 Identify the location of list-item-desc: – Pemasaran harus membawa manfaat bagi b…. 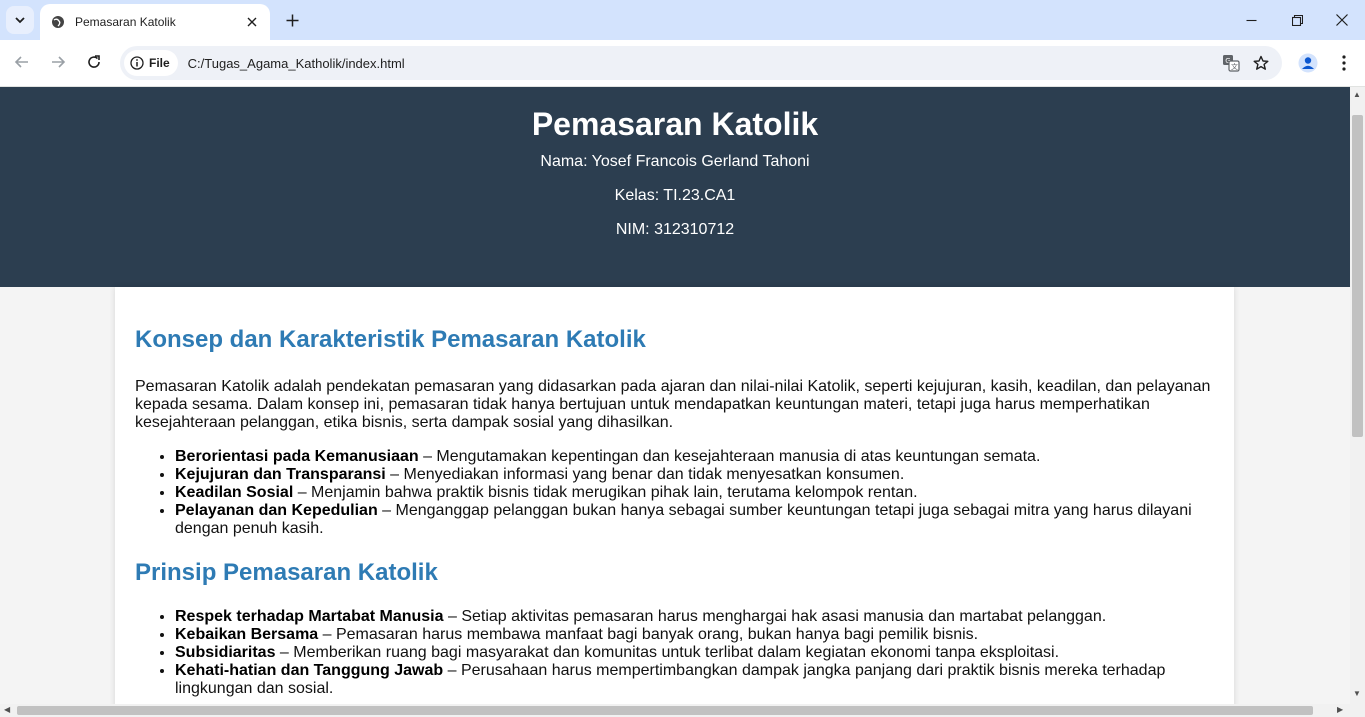
(648, 634).